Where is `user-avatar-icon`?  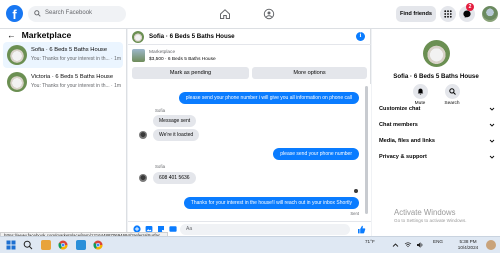 user-avatar-icon is located at coordinates (491, 245).